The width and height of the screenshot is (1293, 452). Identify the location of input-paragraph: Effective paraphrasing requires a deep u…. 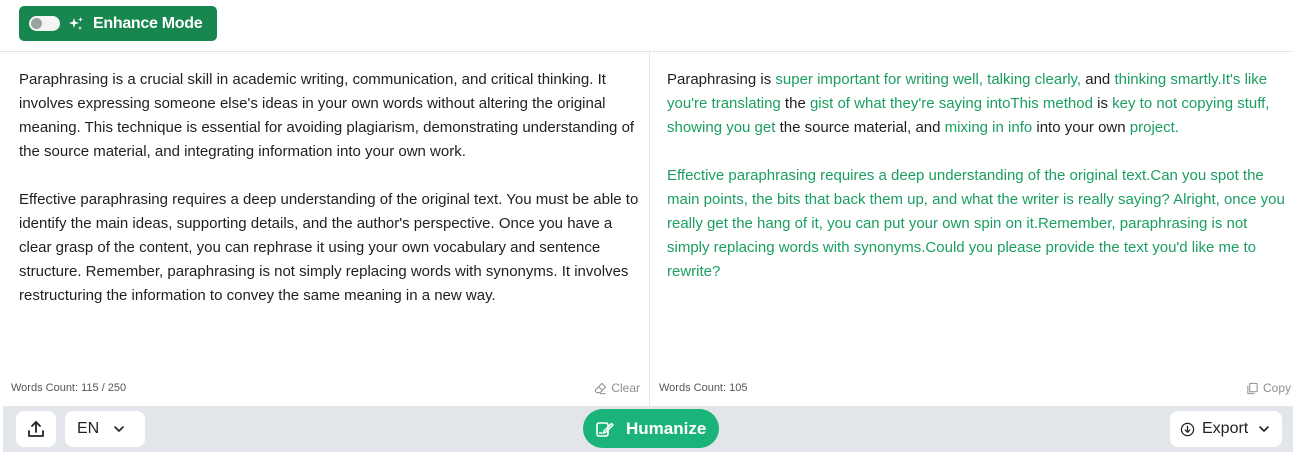
(329, 247).